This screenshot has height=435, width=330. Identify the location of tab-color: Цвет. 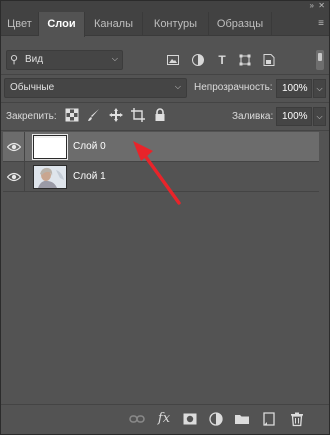
(20, 24).